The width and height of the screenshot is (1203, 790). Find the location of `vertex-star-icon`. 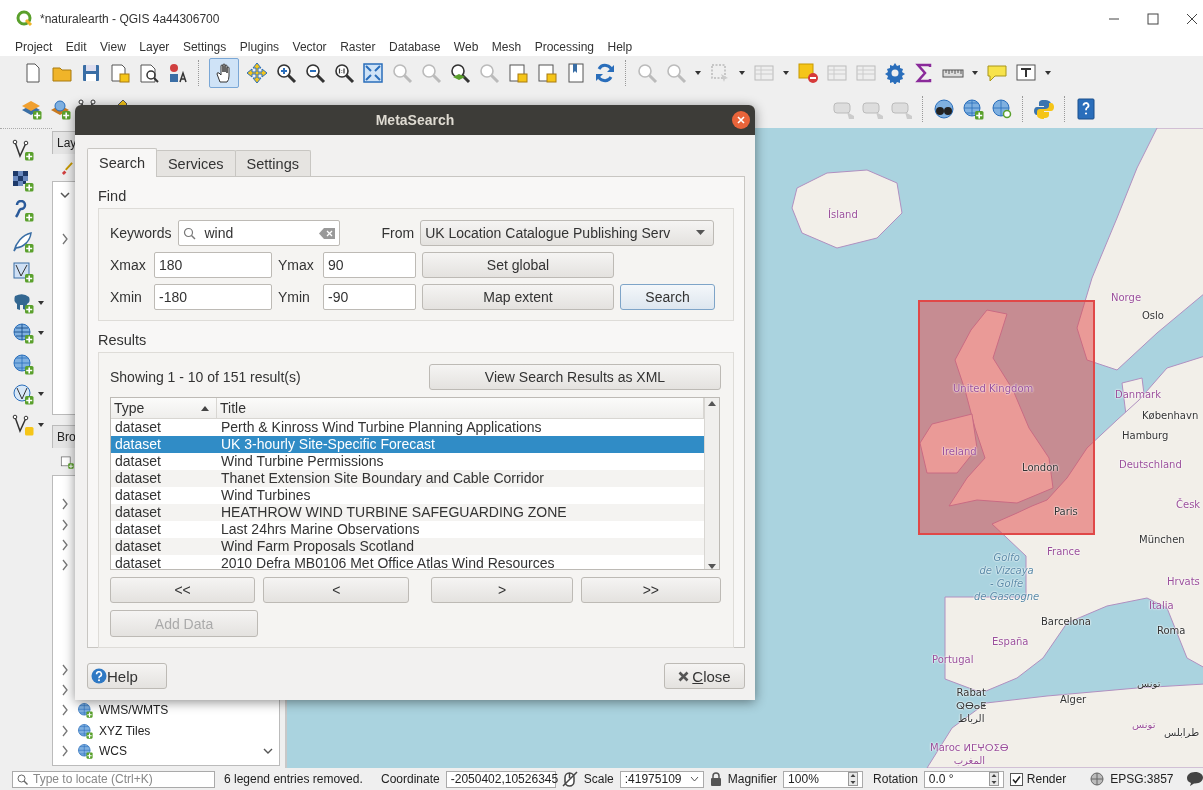

vertex-star-icon is located at coordinates (23, 424).